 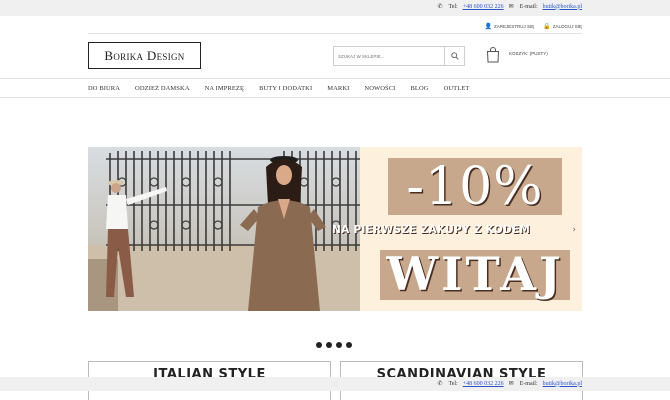 What do you see at coordinates (431, 230) in the screenshot?
I see `code-subtitle: na pierwsze zakupy z kodem` at bounding box center [431, 230].